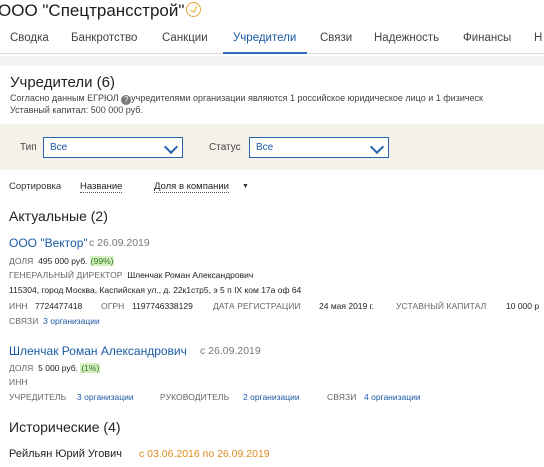 This screenshot has width=544, height=467. Describe the element at coordinates (190, 275) in the screenshot. I see `director-value: Шленчак Роман Александрович` at that location.